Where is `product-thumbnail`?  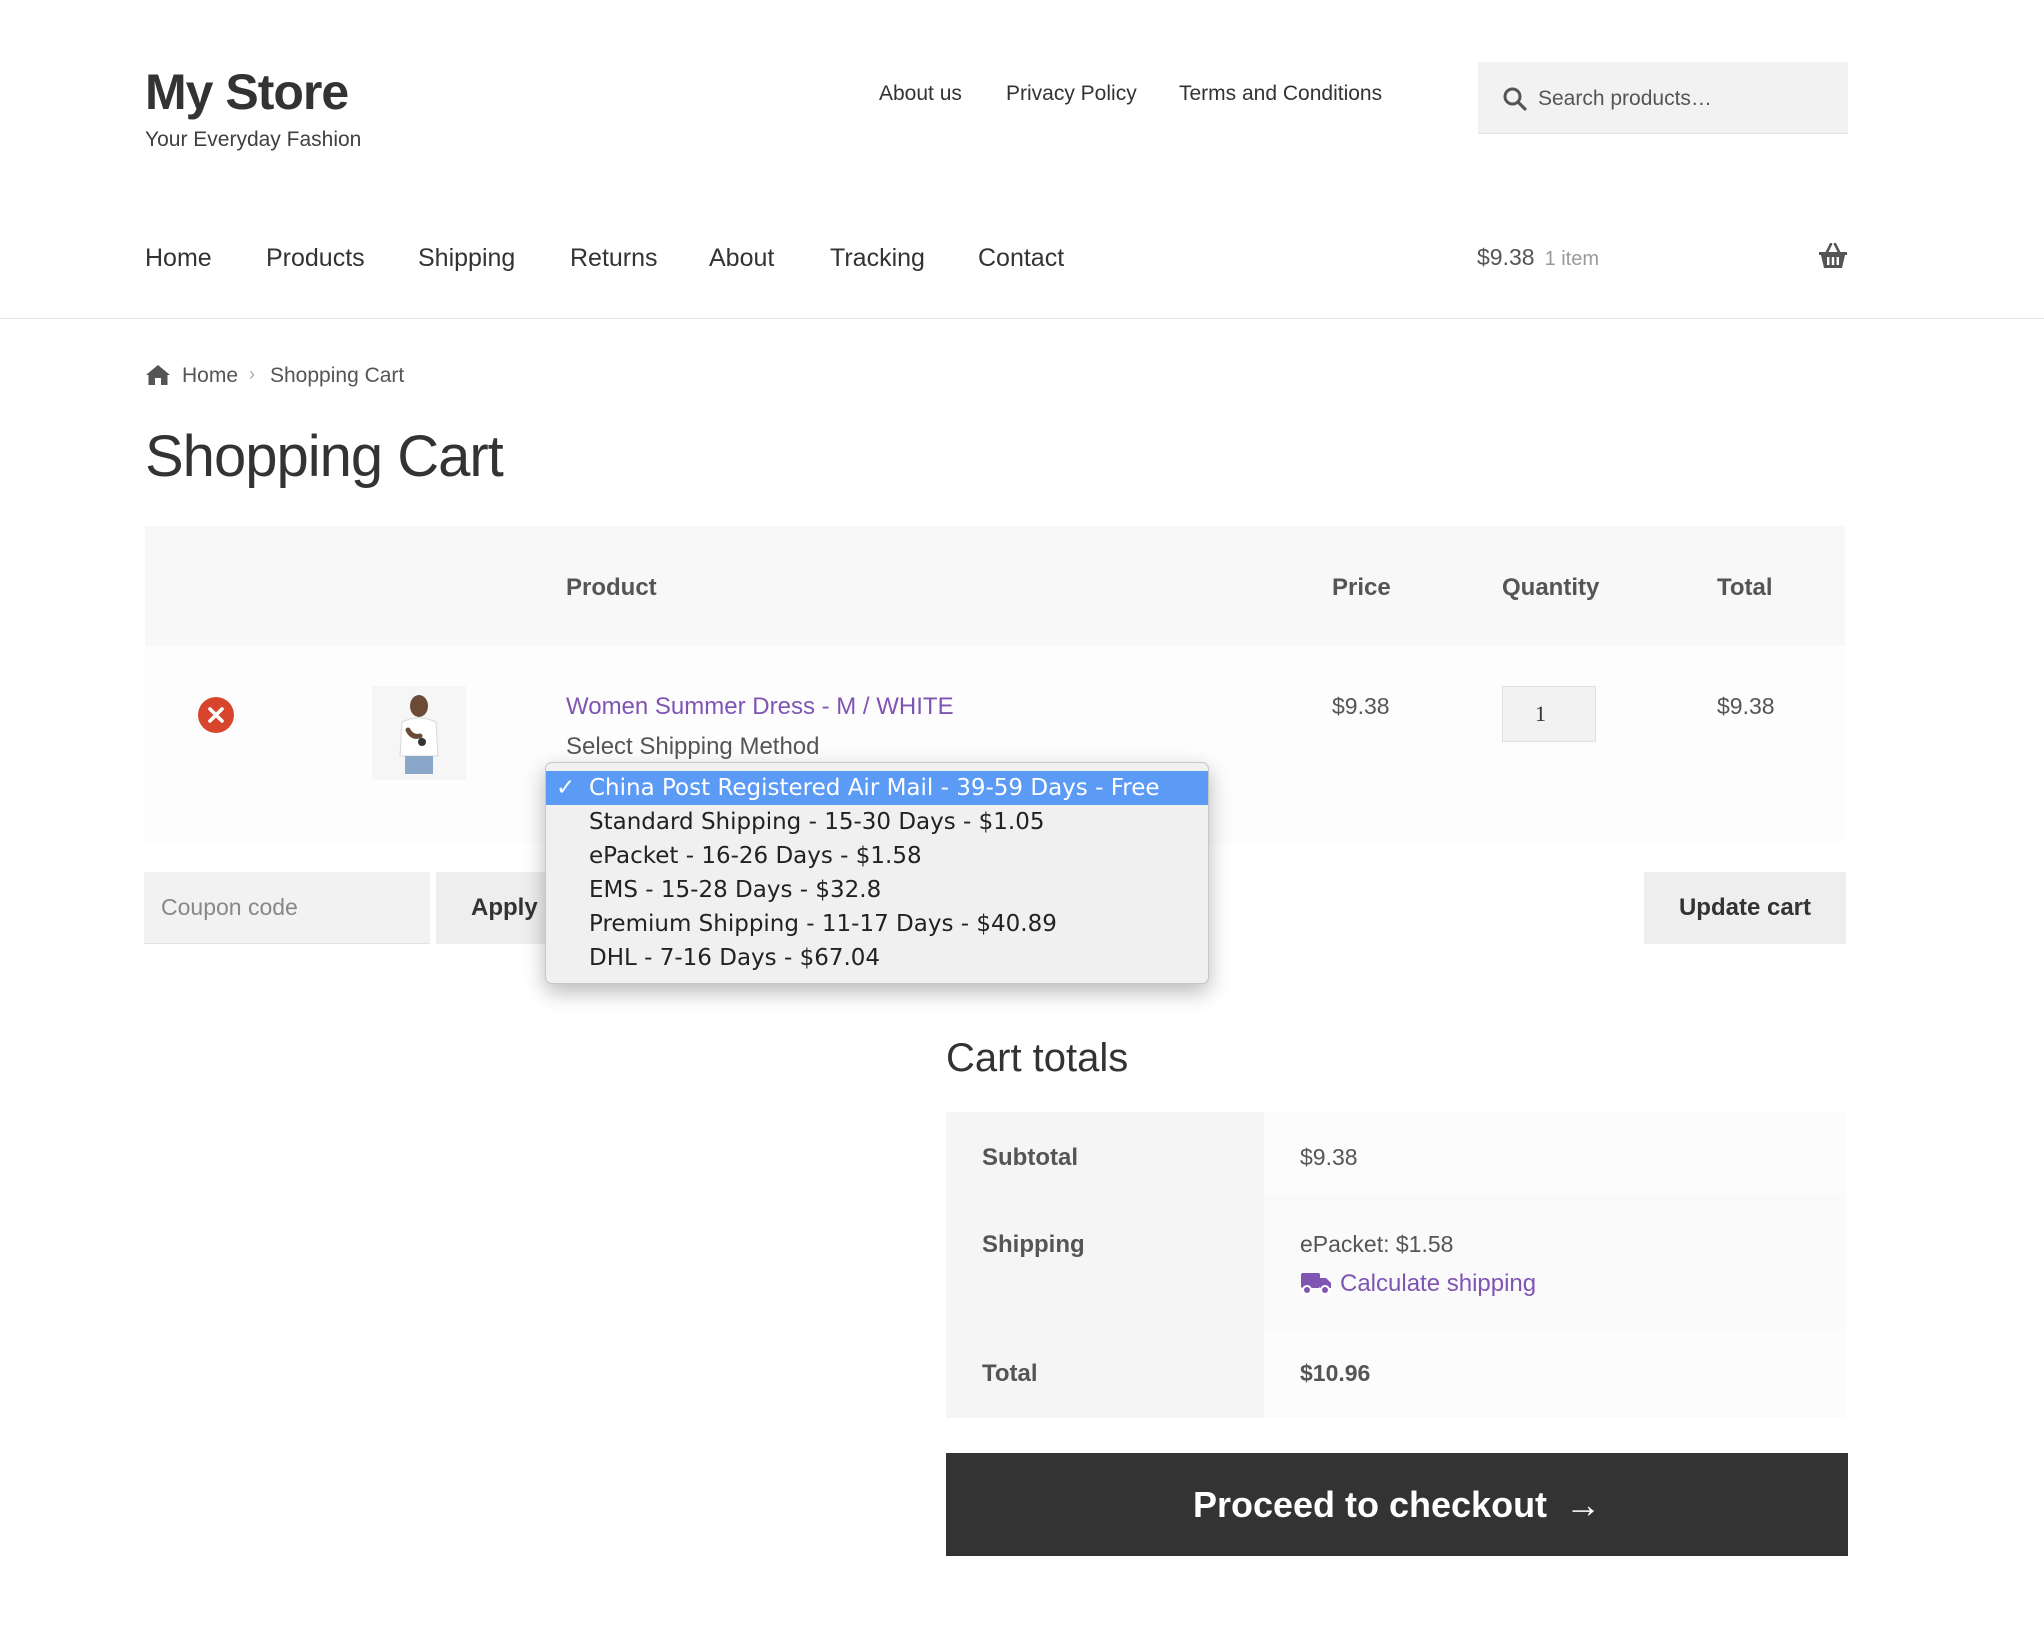 product-thumbnail is located at coordinates (419, 733).